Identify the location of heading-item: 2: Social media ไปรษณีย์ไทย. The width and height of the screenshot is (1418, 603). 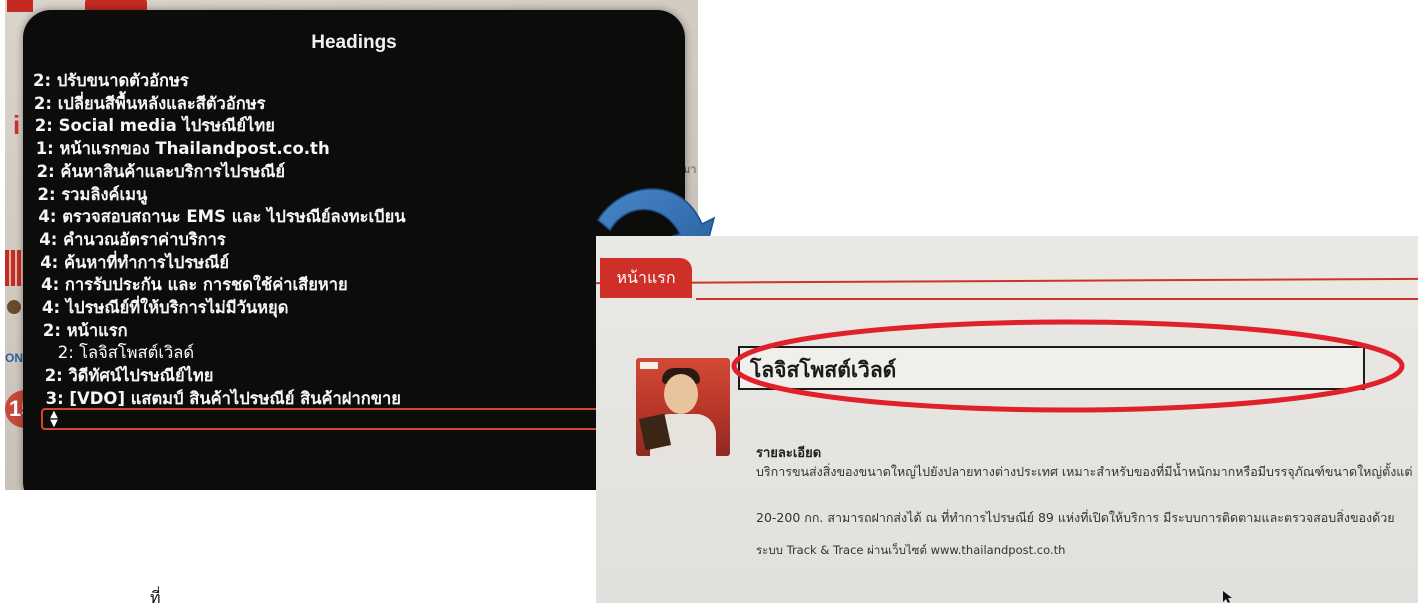
(155, 125).